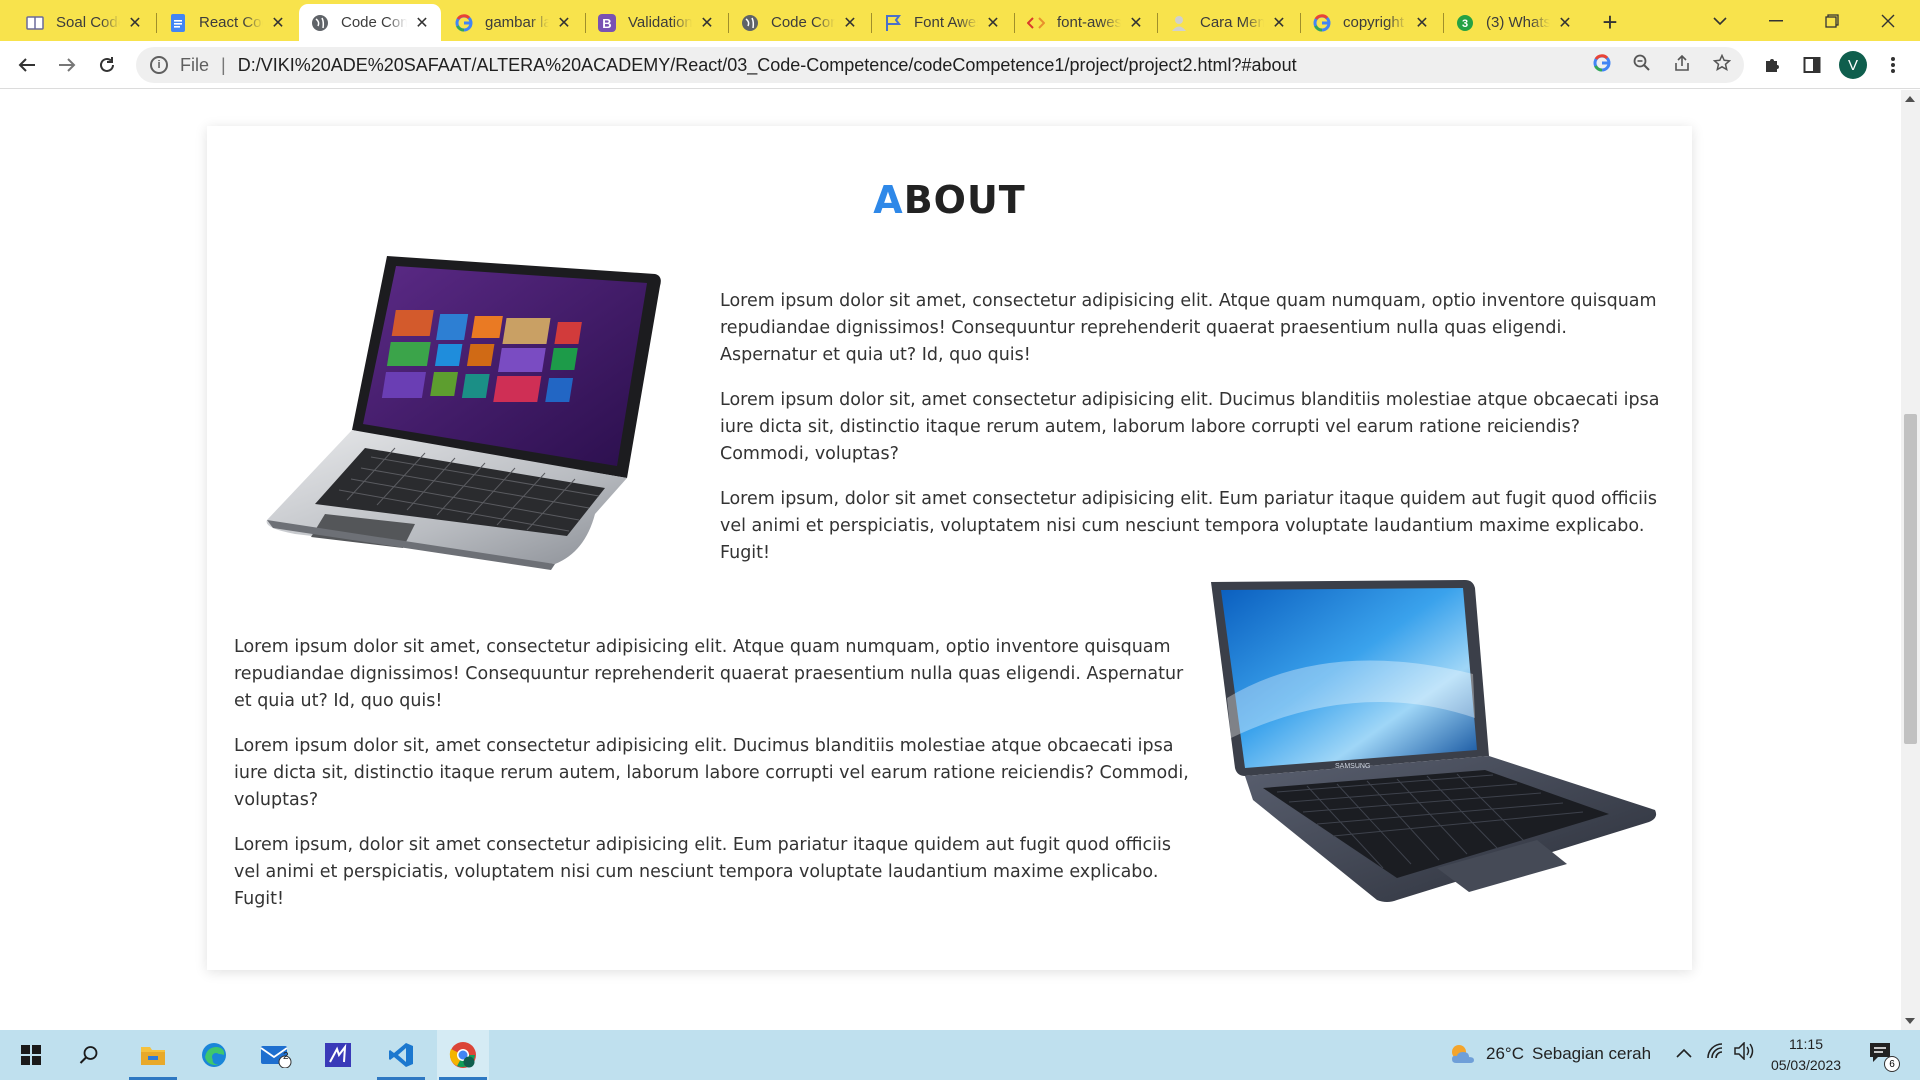  What do you see at coordinates (949, 200) in the screenshot?
I see `about-heading: ABOUT` at bounding box center [949, 200].